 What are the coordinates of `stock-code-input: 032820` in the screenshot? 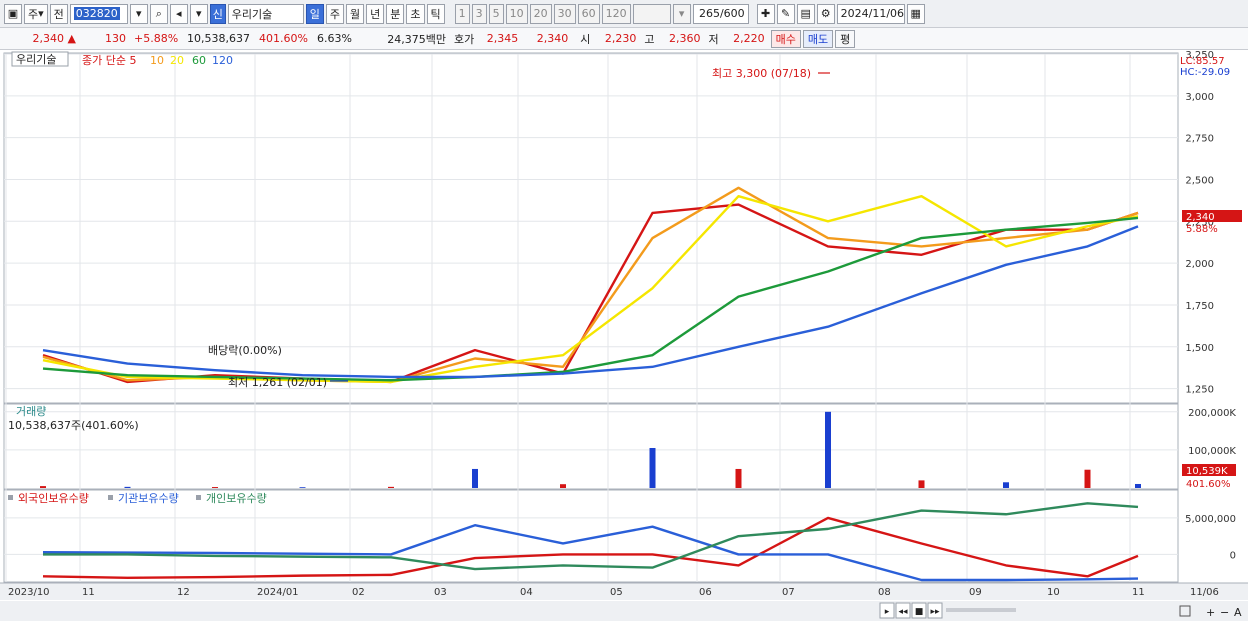 It's located at (98, 13).